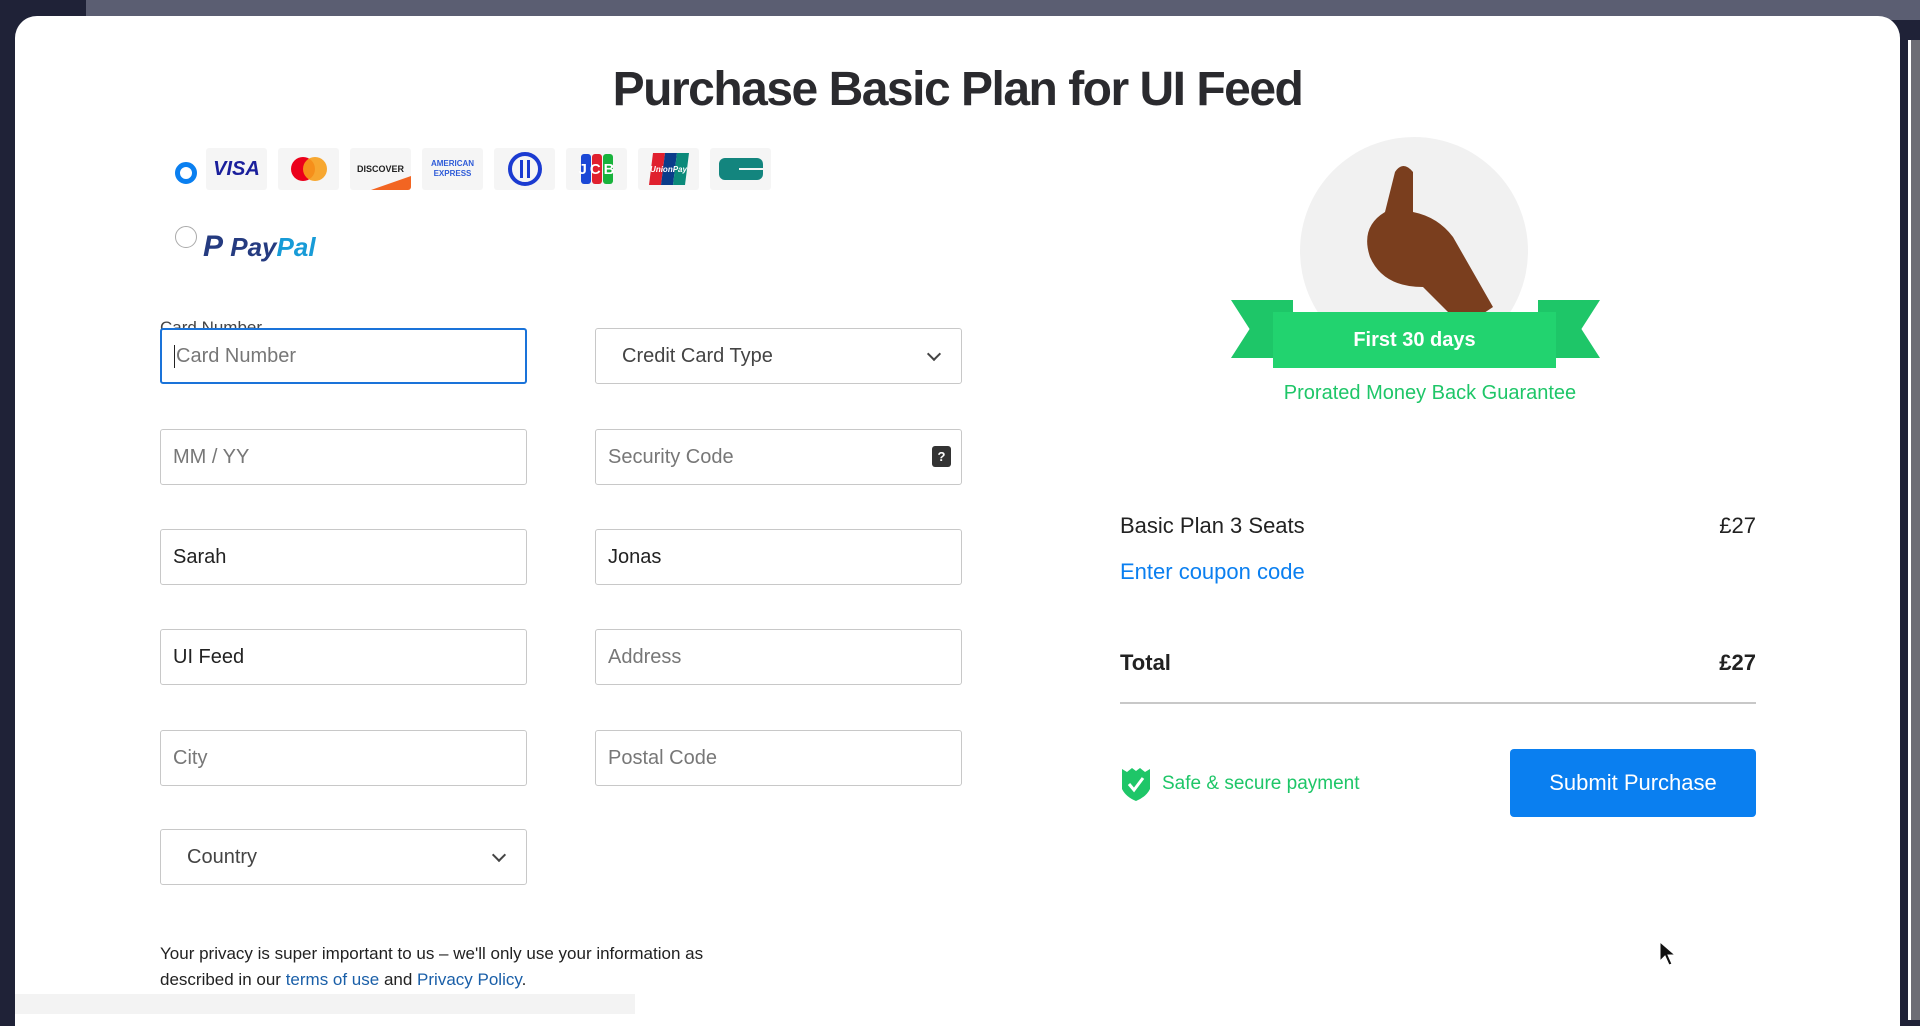 The width and height of the screenshot is (1920, 1026). What do you see at coordinates (524, 169) in the screenshot?
I see `diners-club-icon` at bounding box center [524, 169].